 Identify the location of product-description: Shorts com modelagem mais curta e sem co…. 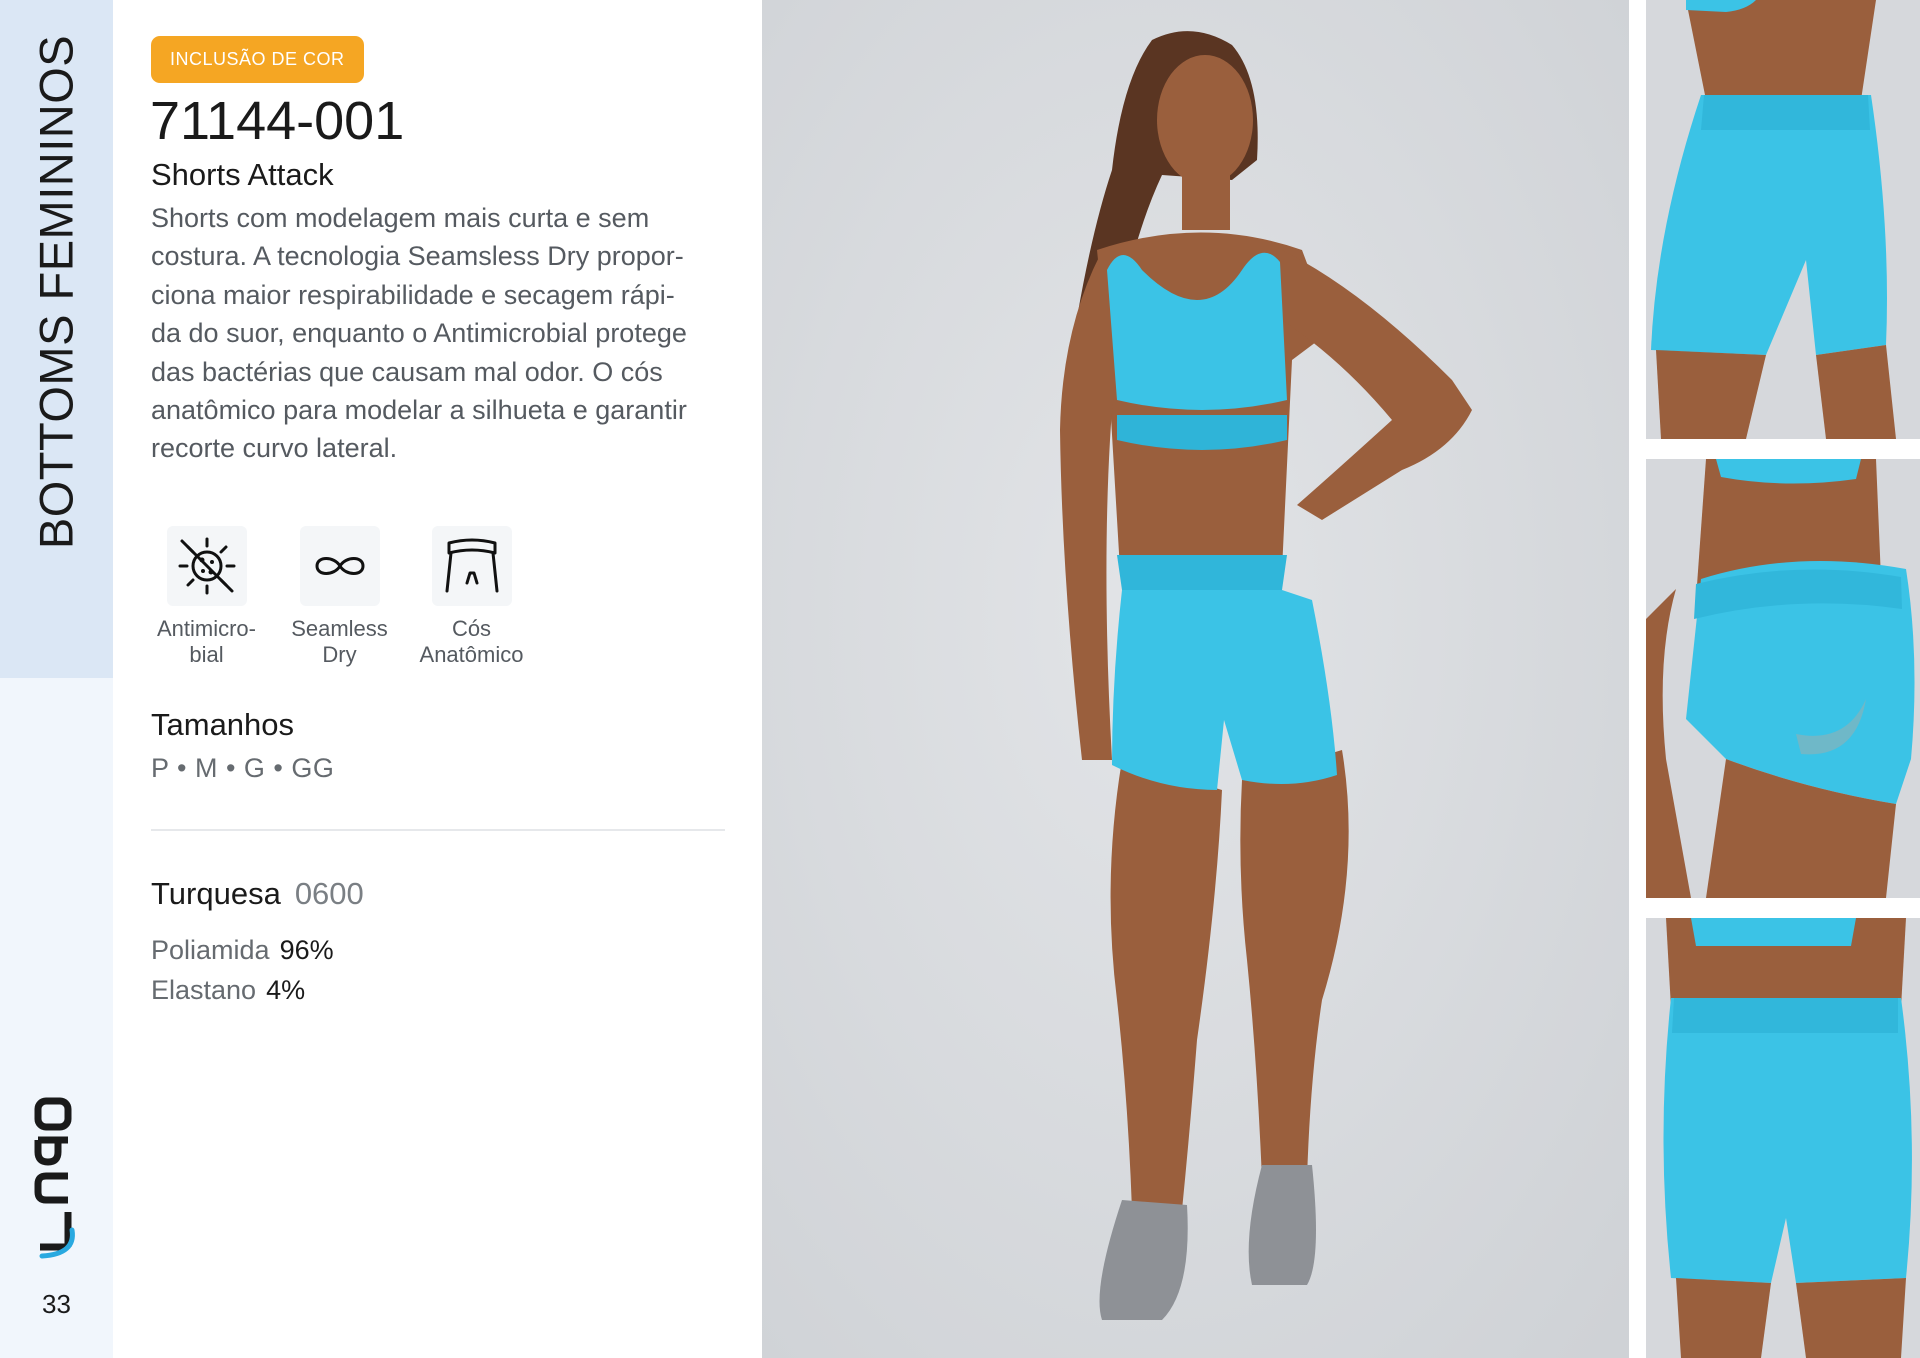
(446, 333).